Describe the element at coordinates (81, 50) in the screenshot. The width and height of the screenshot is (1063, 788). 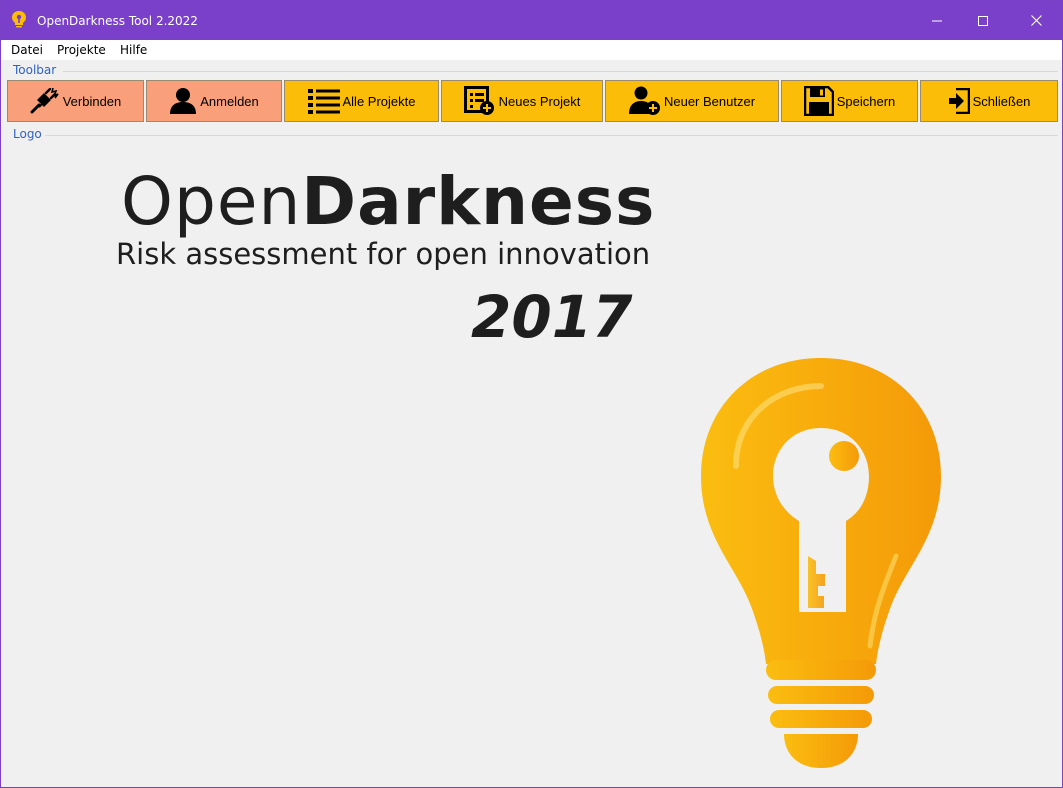
I see `menu-projekte: Projekte` at that location.